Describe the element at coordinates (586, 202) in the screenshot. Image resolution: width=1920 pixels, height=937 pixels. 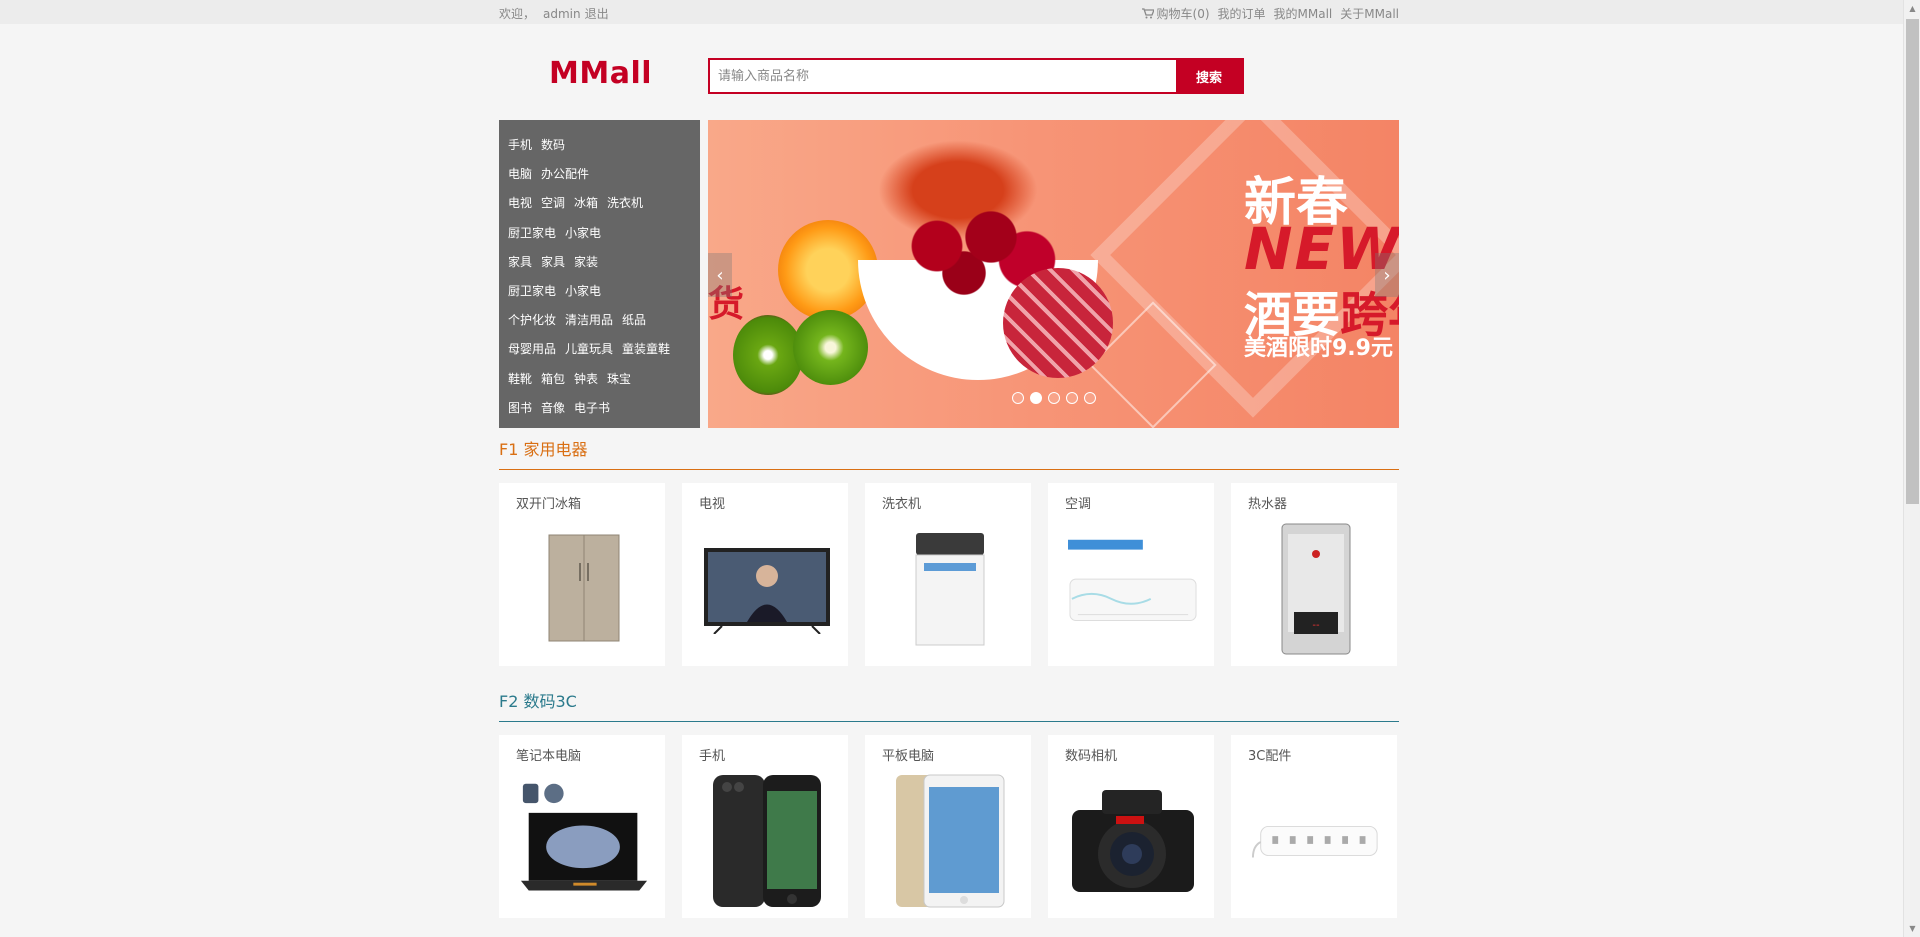
I see `category-link: 冰箱` at that location.